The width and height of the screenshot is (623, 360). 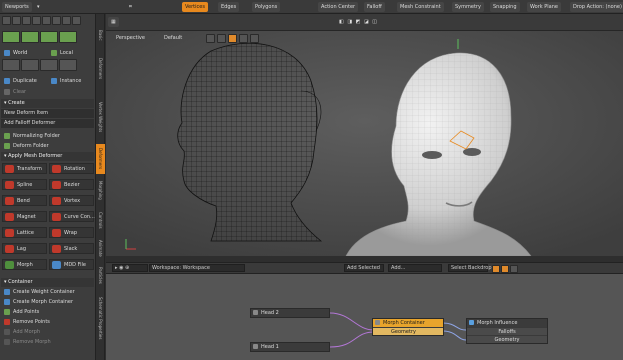 What do you see at coordinates (505, 269) in the screenshot?
I see `list-view-icon` at bounding box center [505, 269].